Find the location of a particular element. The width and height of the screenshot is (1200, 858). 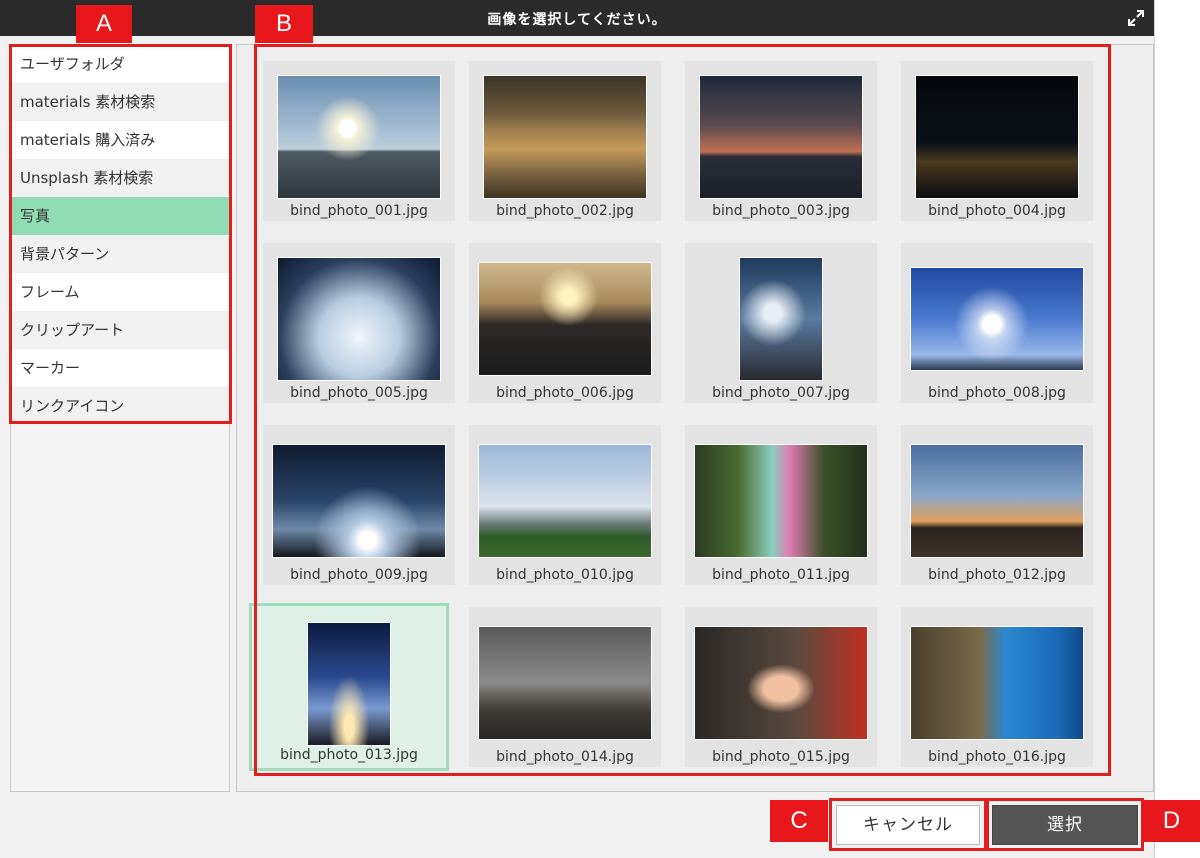

sidebar-item: マーカー is located at coordinates (120, 368).